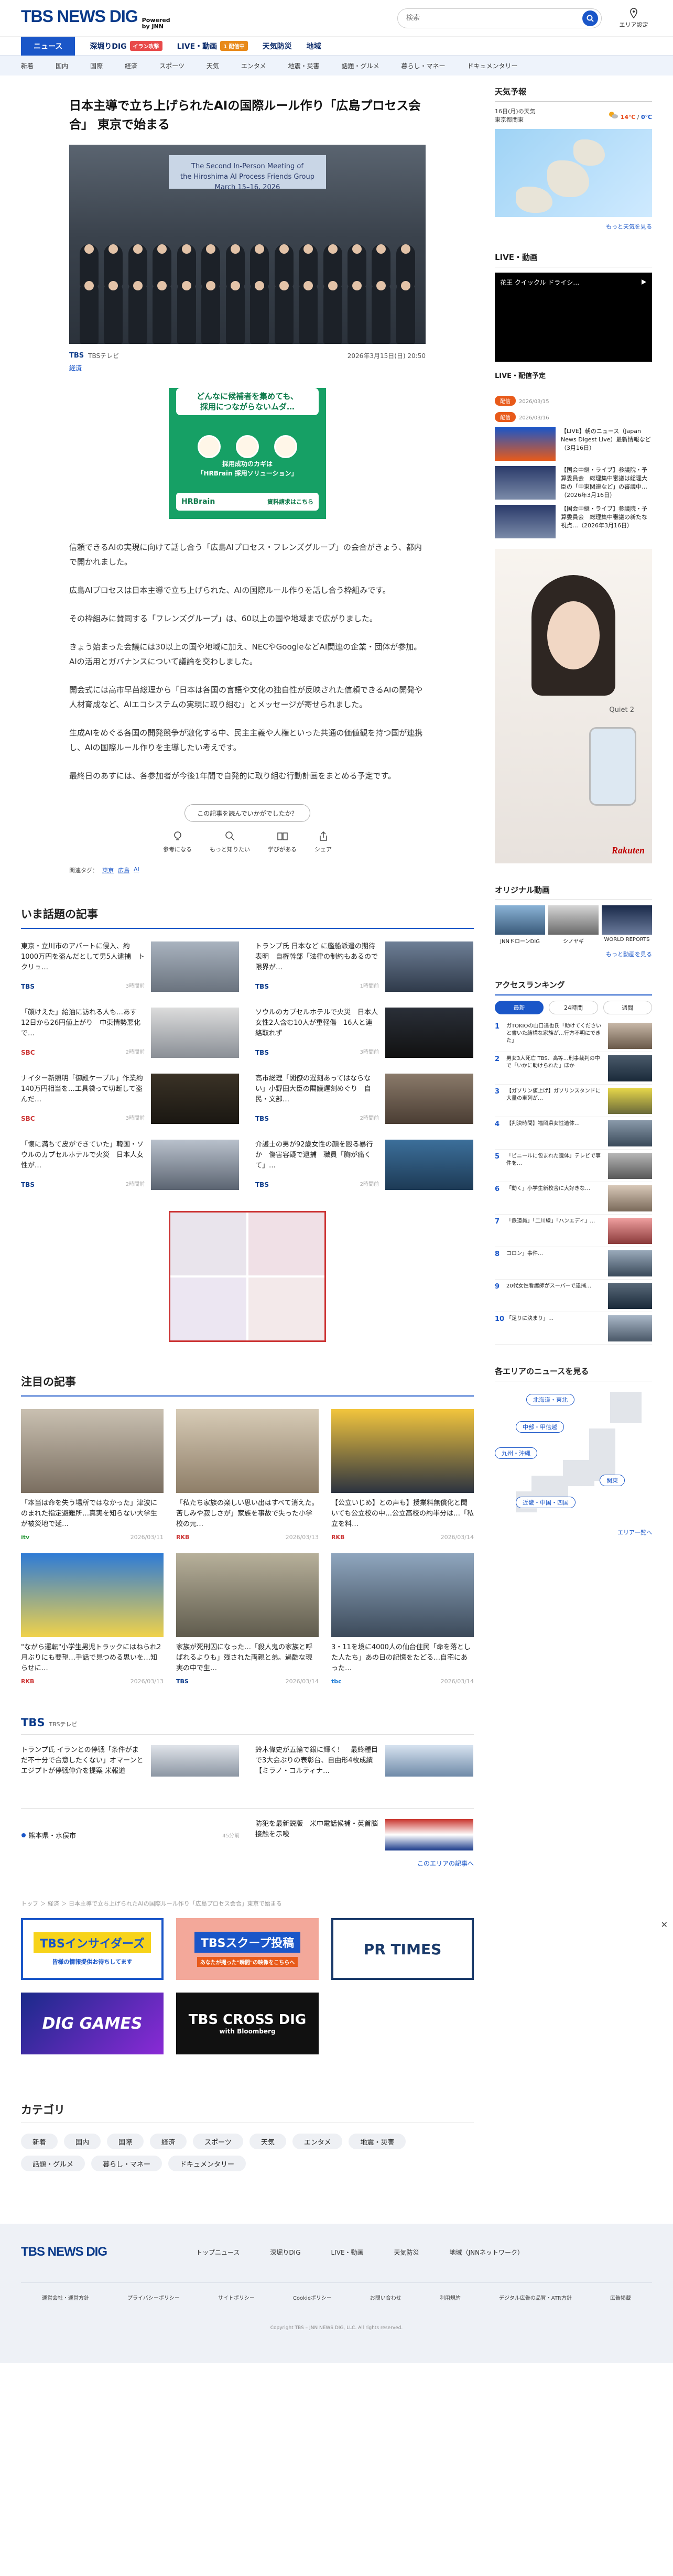 The image size is (673, 2576). I want to click on category-chip: 天気, so click(268, 2141).